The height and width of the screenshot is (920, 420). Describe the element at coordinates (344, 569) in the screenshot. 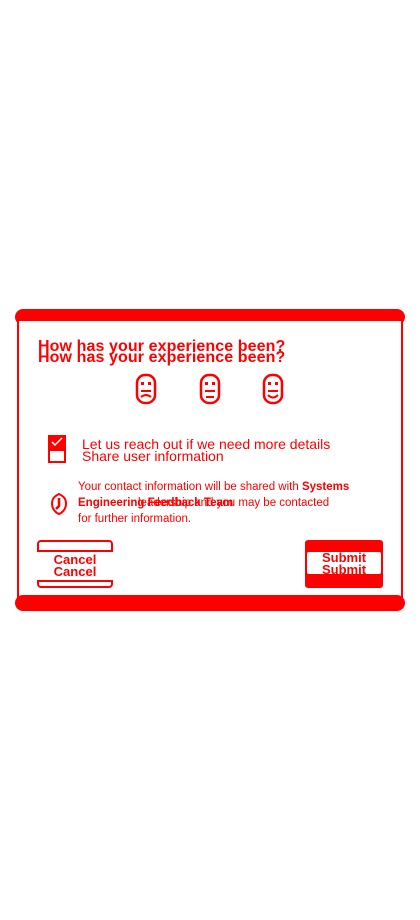

I see `submit-label-shadow: Submit` at that location.